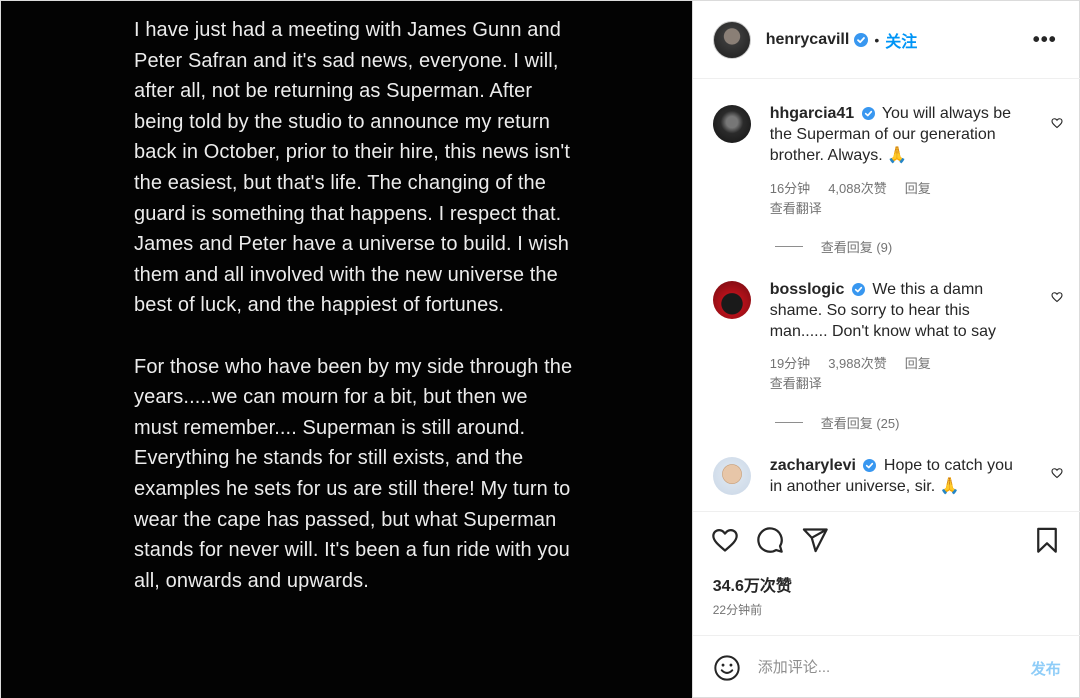 This screenshot has height=698, width=1080. Describe the element at coordinates (731, 39) in the screenshot. I see `author-avatar` at that location.